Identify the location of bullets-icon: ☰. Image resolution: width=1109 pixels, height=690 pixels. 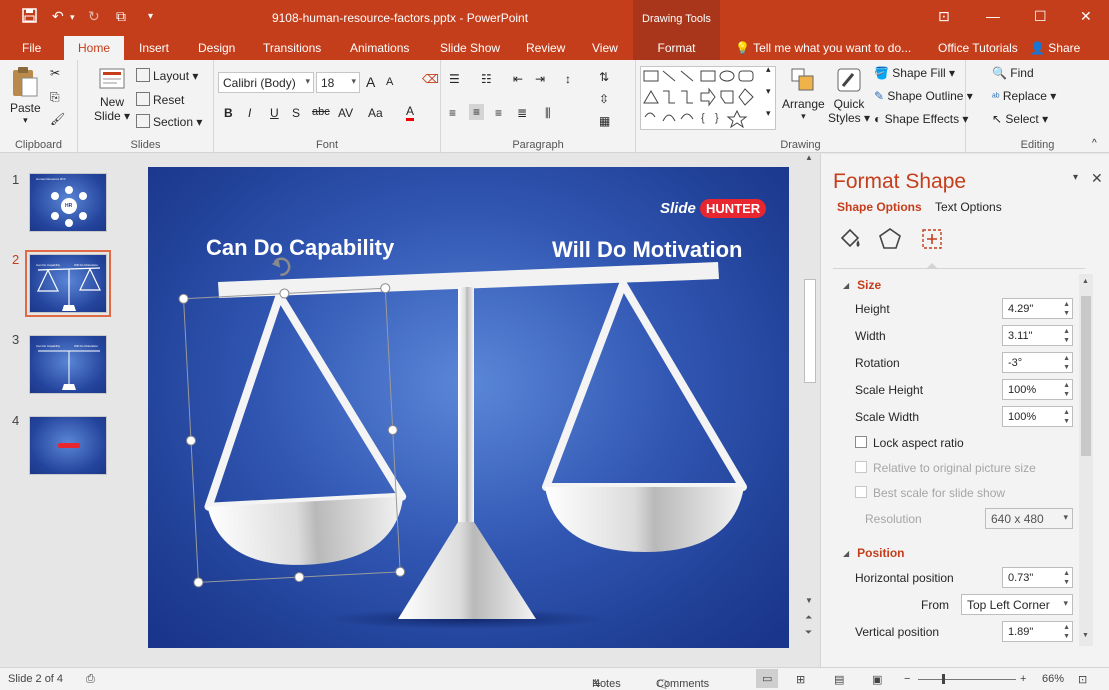
(454, 79).